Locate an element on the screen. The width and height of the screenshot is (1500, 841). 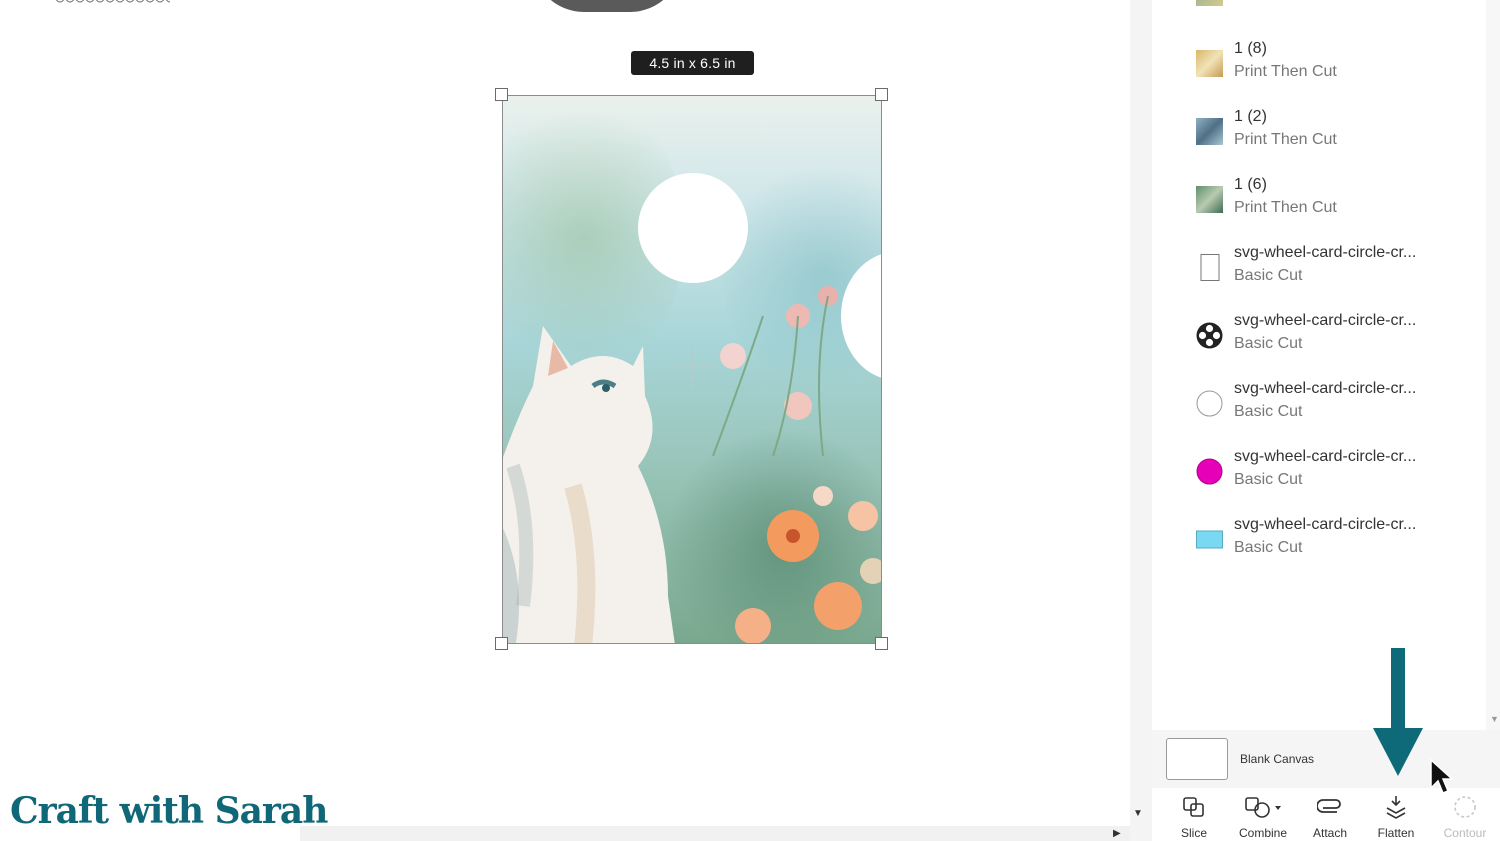
brand-logo: Craft with Sarah is located at coordinates (169, 811).